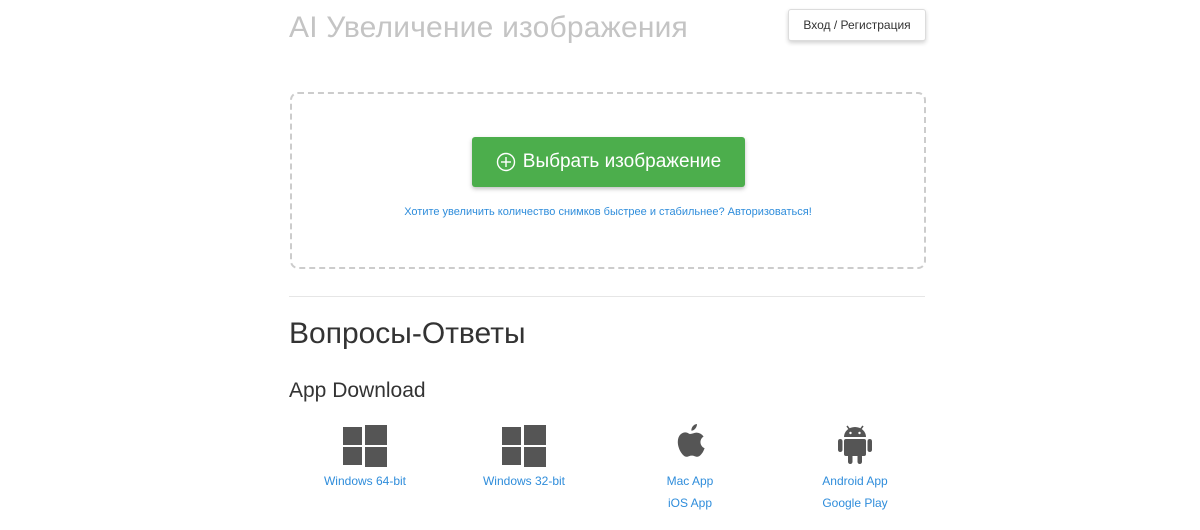 This screenshot has height=530, width=1200. Describe the element at coordinates (857, 25) in the screenshot. I see `login-register-button: Вход / Регистрация` at that location.